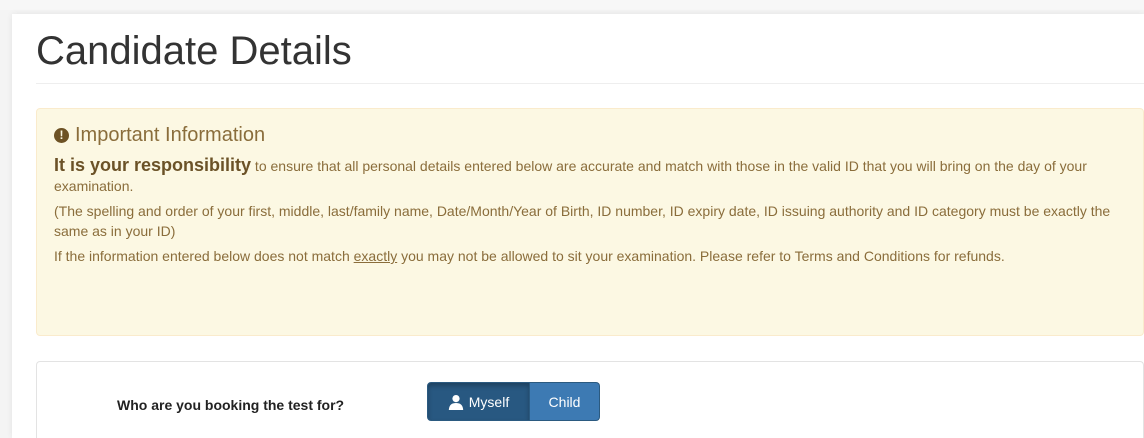 The image size is (1144, 438). What do you see at coordinates (590, 83) in the screenshot?
I see `title-divider` at bounding box center [590, 83].